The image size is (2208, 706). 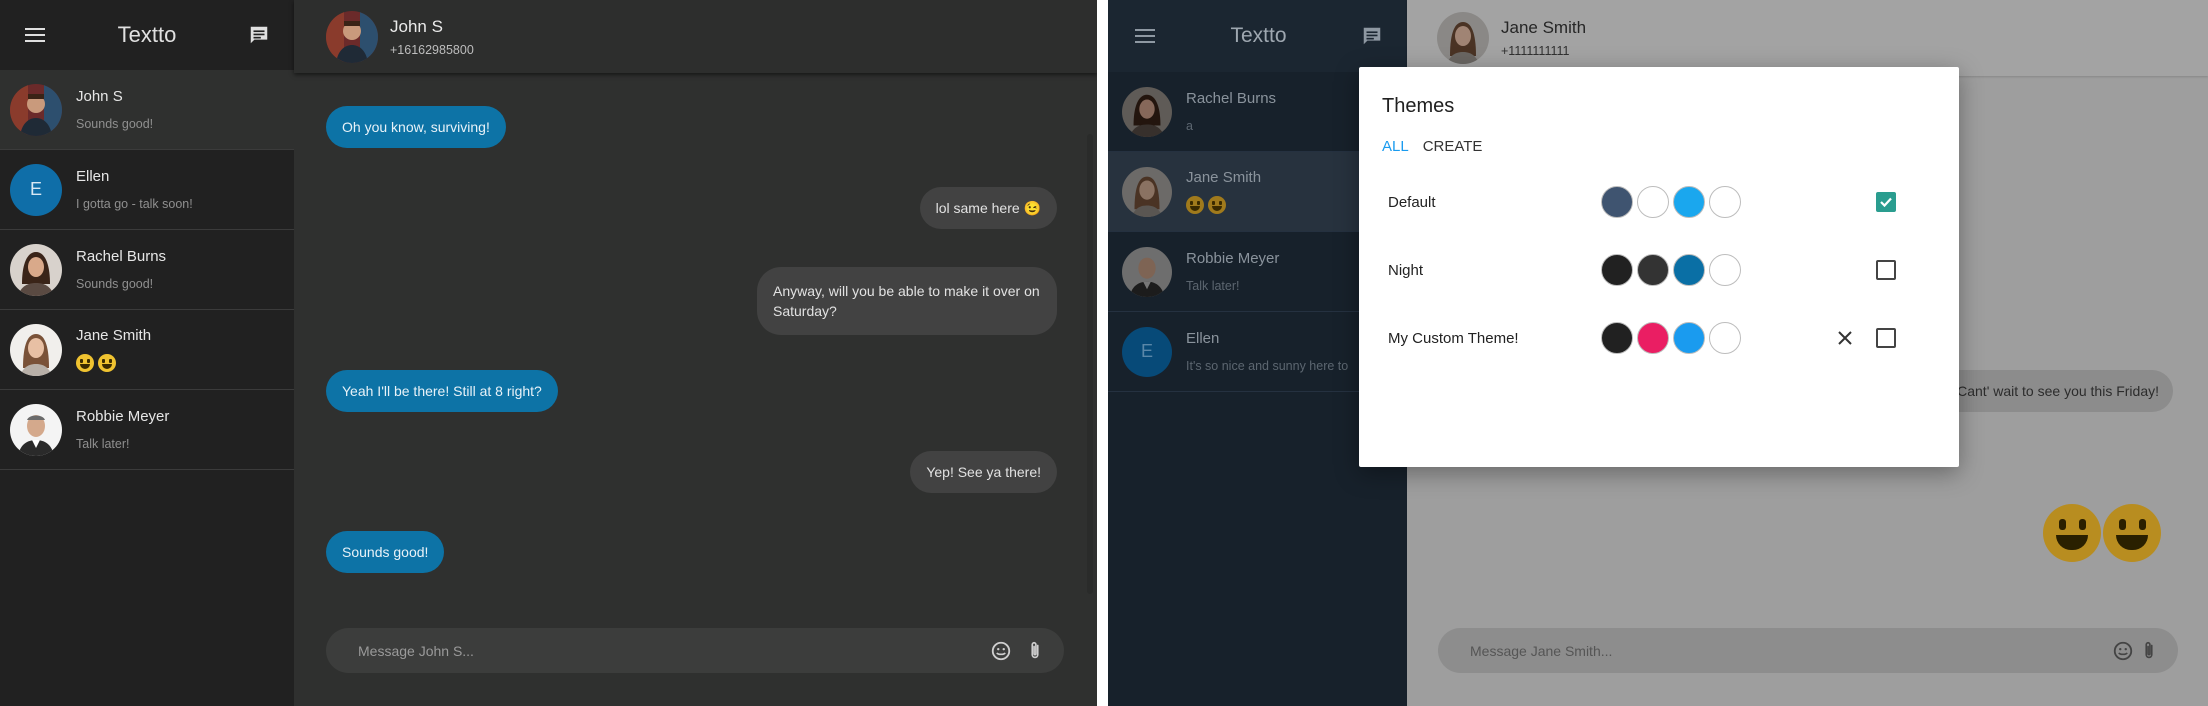 I want to click on tab-create: CREATE, so click(x=1453, y=146).